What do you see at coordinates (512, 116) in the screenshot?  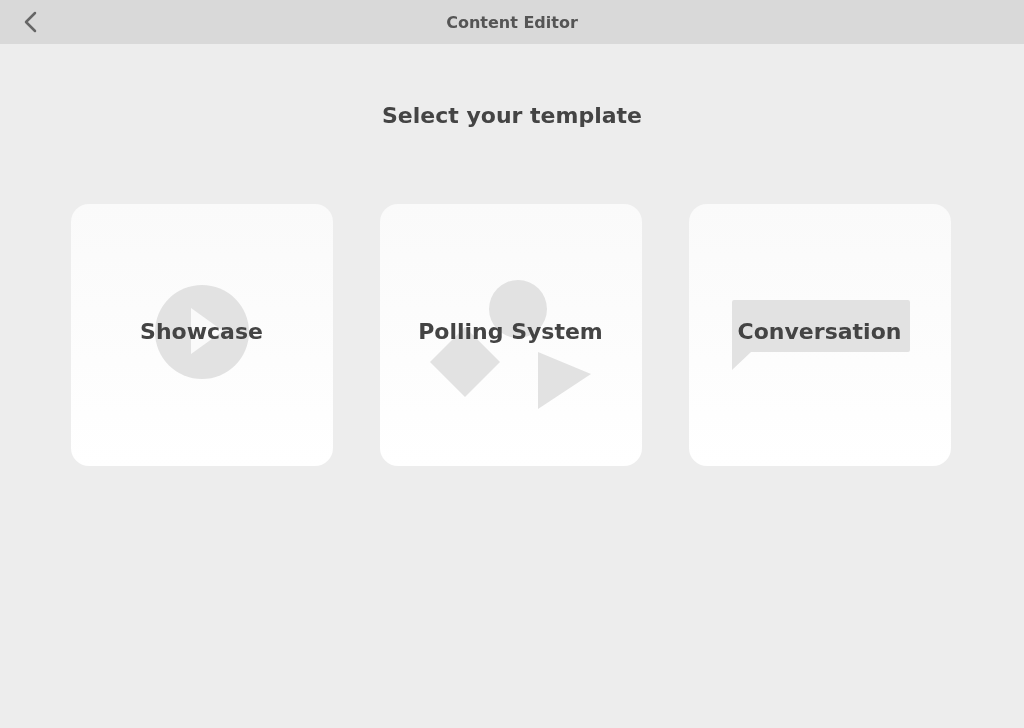 I see `page-heading: Select your template` at bounding box center [512, 116].